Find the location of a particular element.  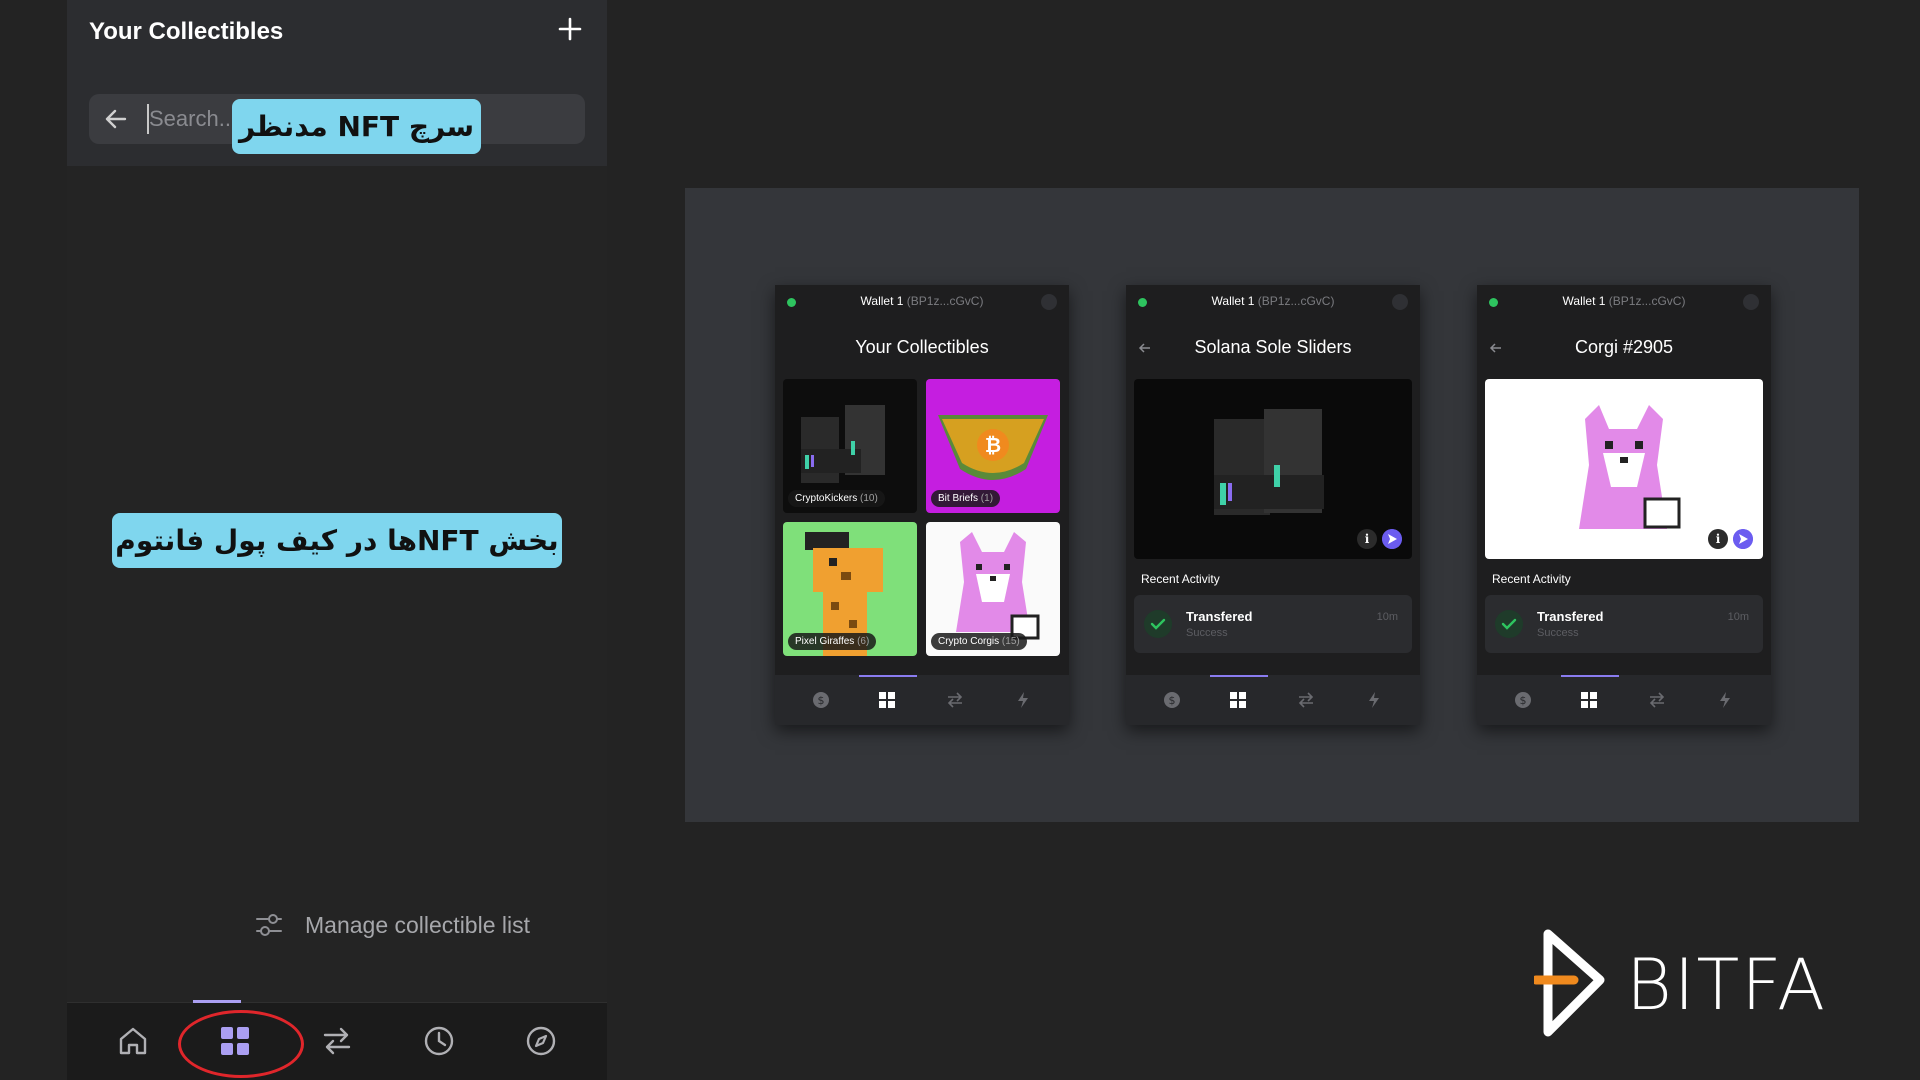

screen-title: Corgi #2905 is located at coordinates (1624, 347).